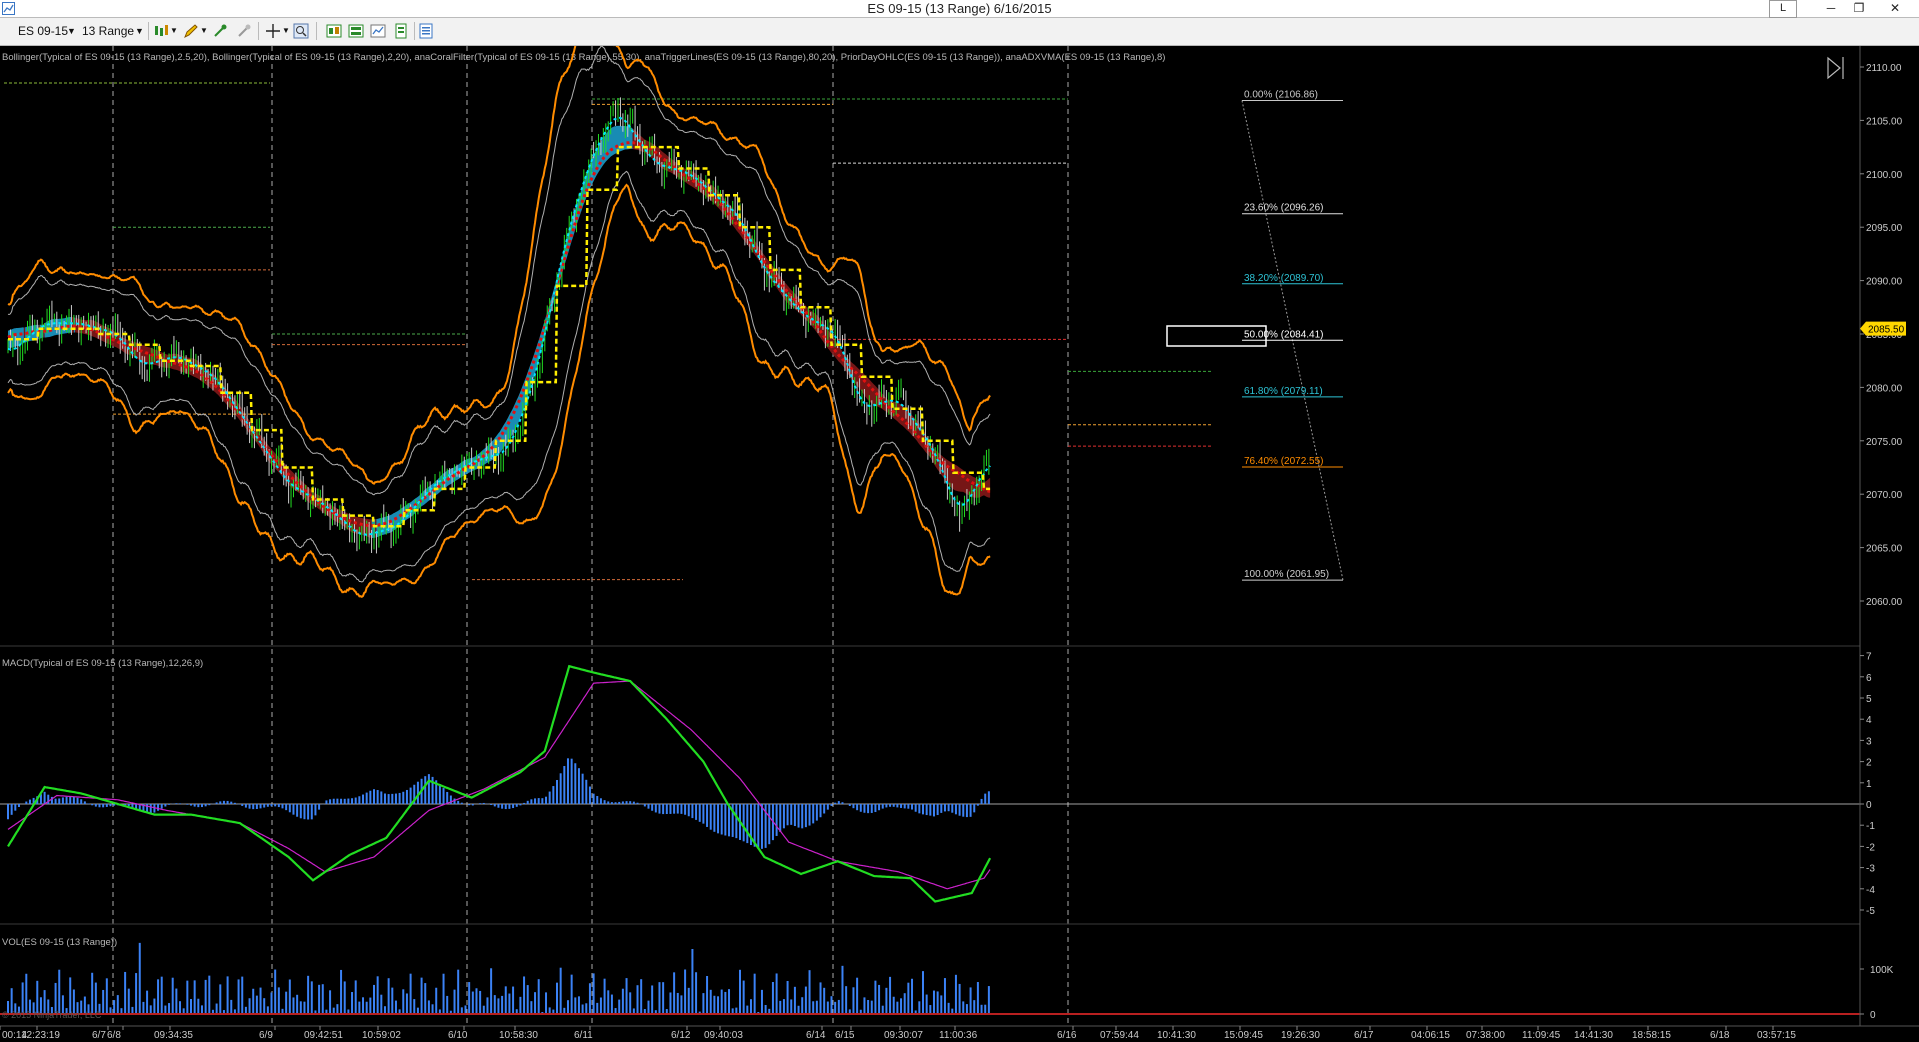  I want to click on time-axis-label: 18:58:15, so click(1651, 1035).